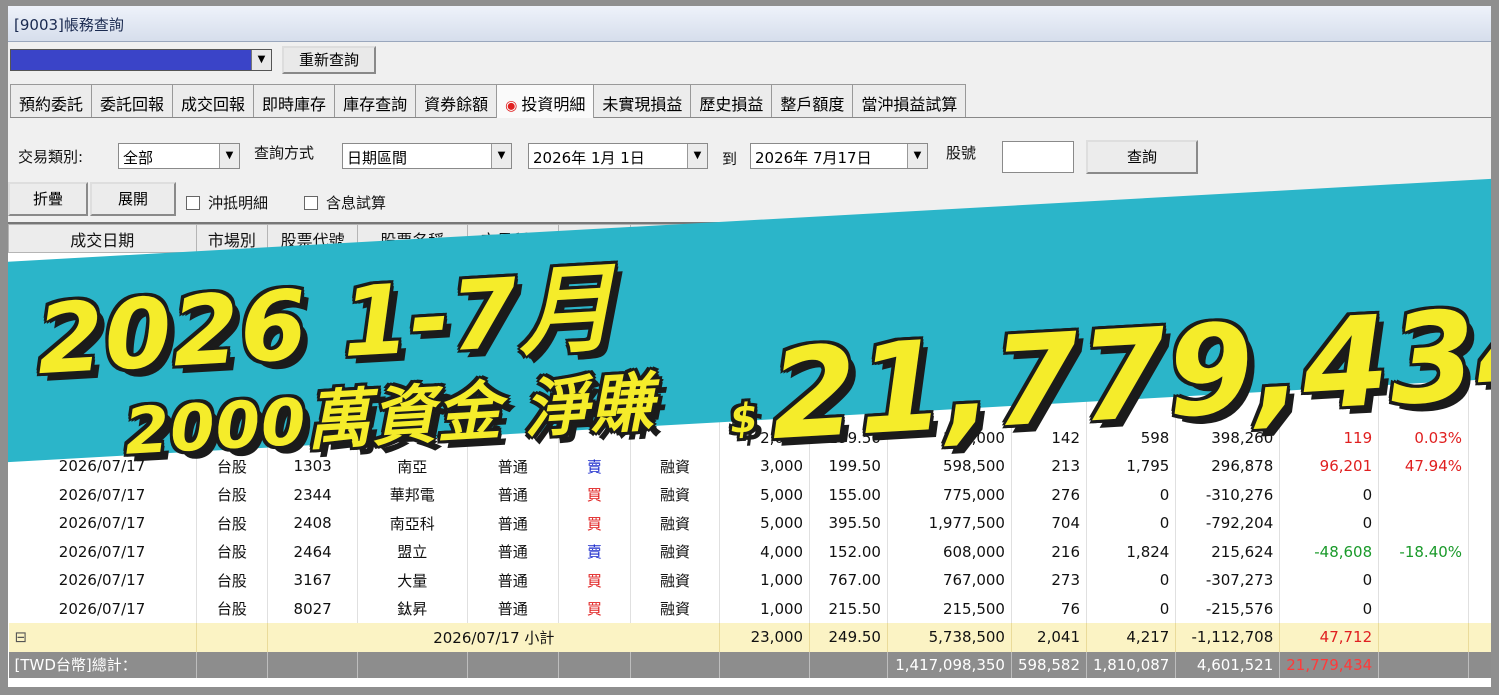 The width and height of the screenshot is (1499, 695). I want to click on account-select: ▼, so click(141, 60).